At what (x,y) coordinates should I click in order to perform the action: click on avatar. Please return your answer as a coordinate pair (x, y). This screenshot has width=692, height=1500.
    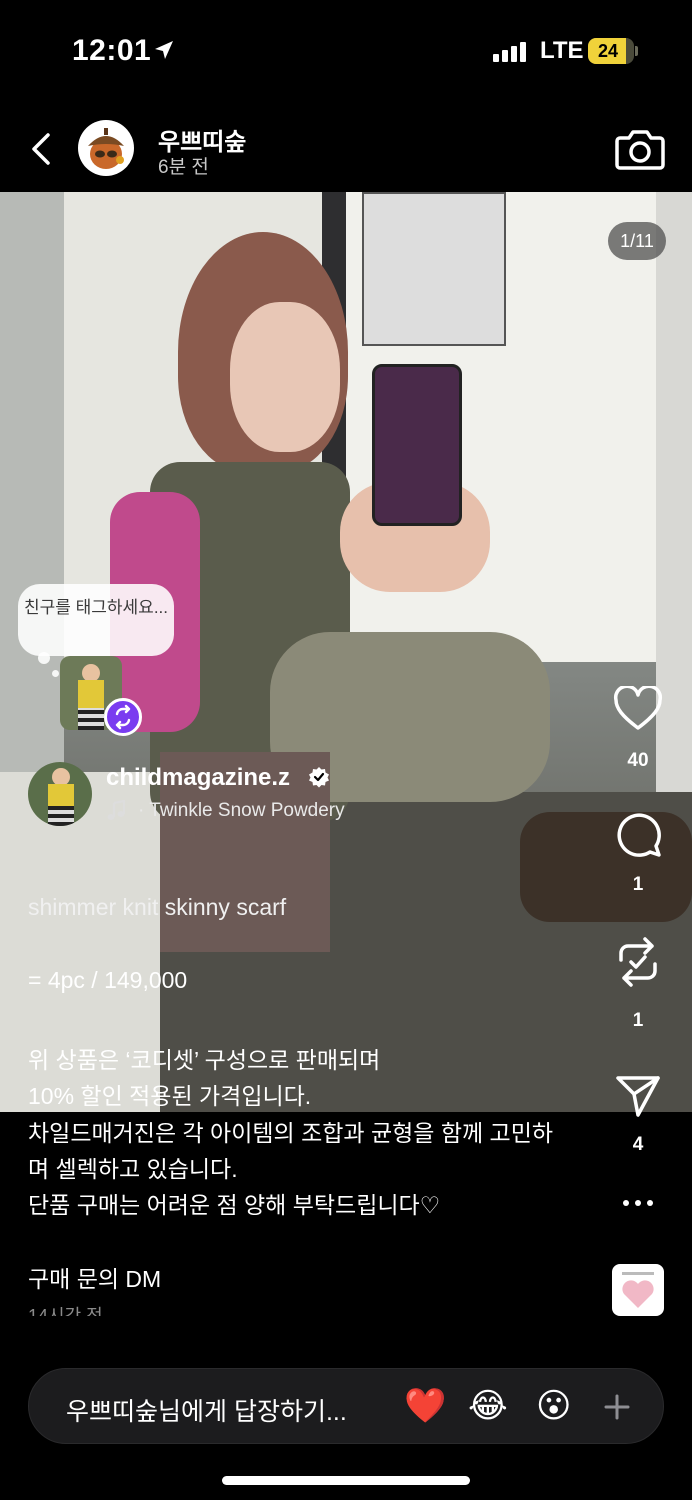
    Looking at the image, I should click on (106, 148).